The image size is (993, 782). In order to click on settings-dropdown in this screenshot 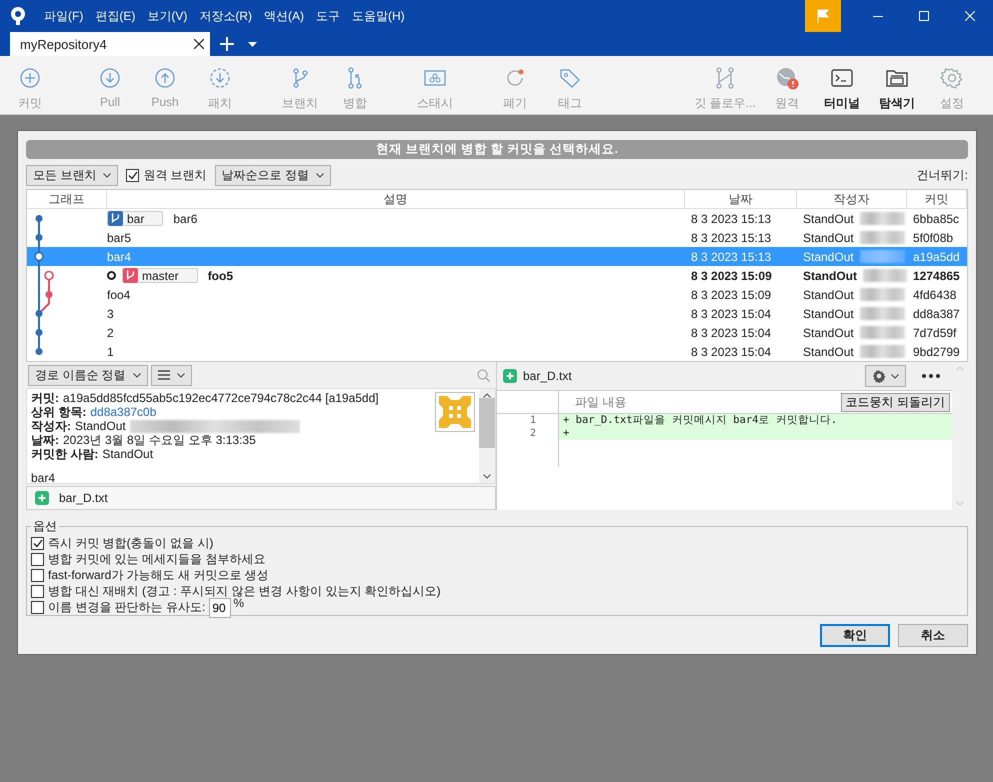, I will do `click(885, 376)`.